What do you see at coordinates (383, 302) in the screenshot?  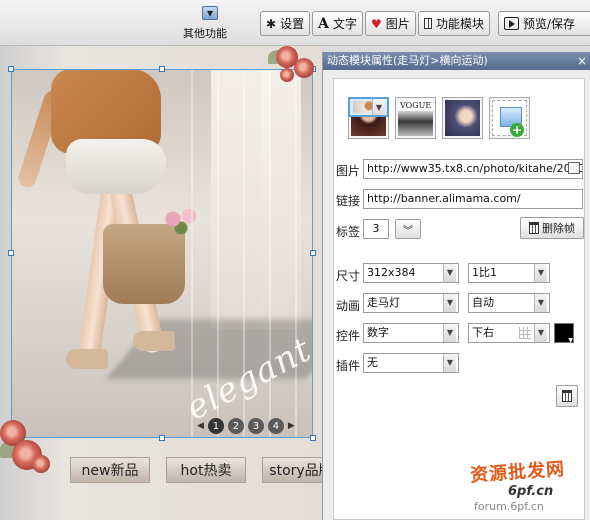 I see `animation-value: 走马灯` at bounding box center [383, 302].